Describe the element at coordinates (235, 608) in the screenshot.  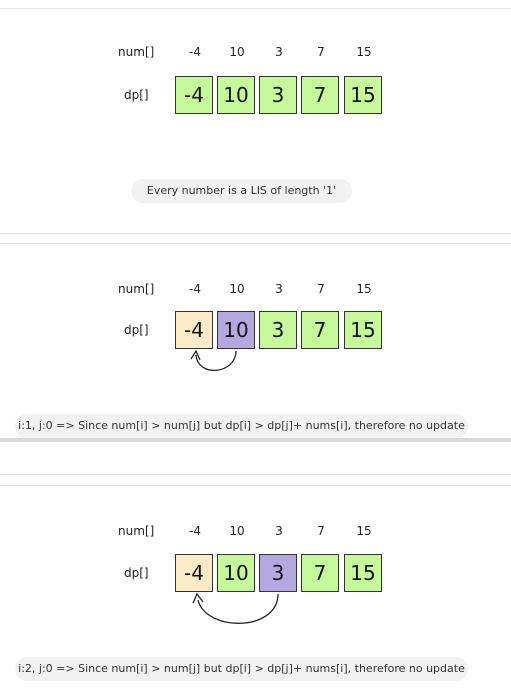
I see `comparison-arrow` at that location.